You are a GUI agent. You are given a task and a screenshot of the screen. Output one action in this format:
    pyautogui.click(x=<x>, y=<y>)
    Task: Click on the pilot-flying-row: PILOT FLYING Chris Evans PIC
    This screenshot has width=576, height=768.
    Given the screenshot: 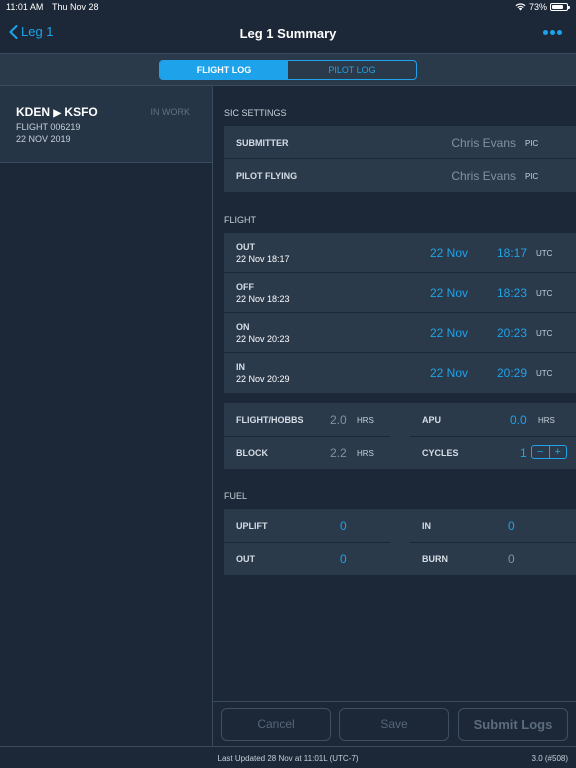 What is the action you would take?
    pyautogui.click(x=400, y=175)
    